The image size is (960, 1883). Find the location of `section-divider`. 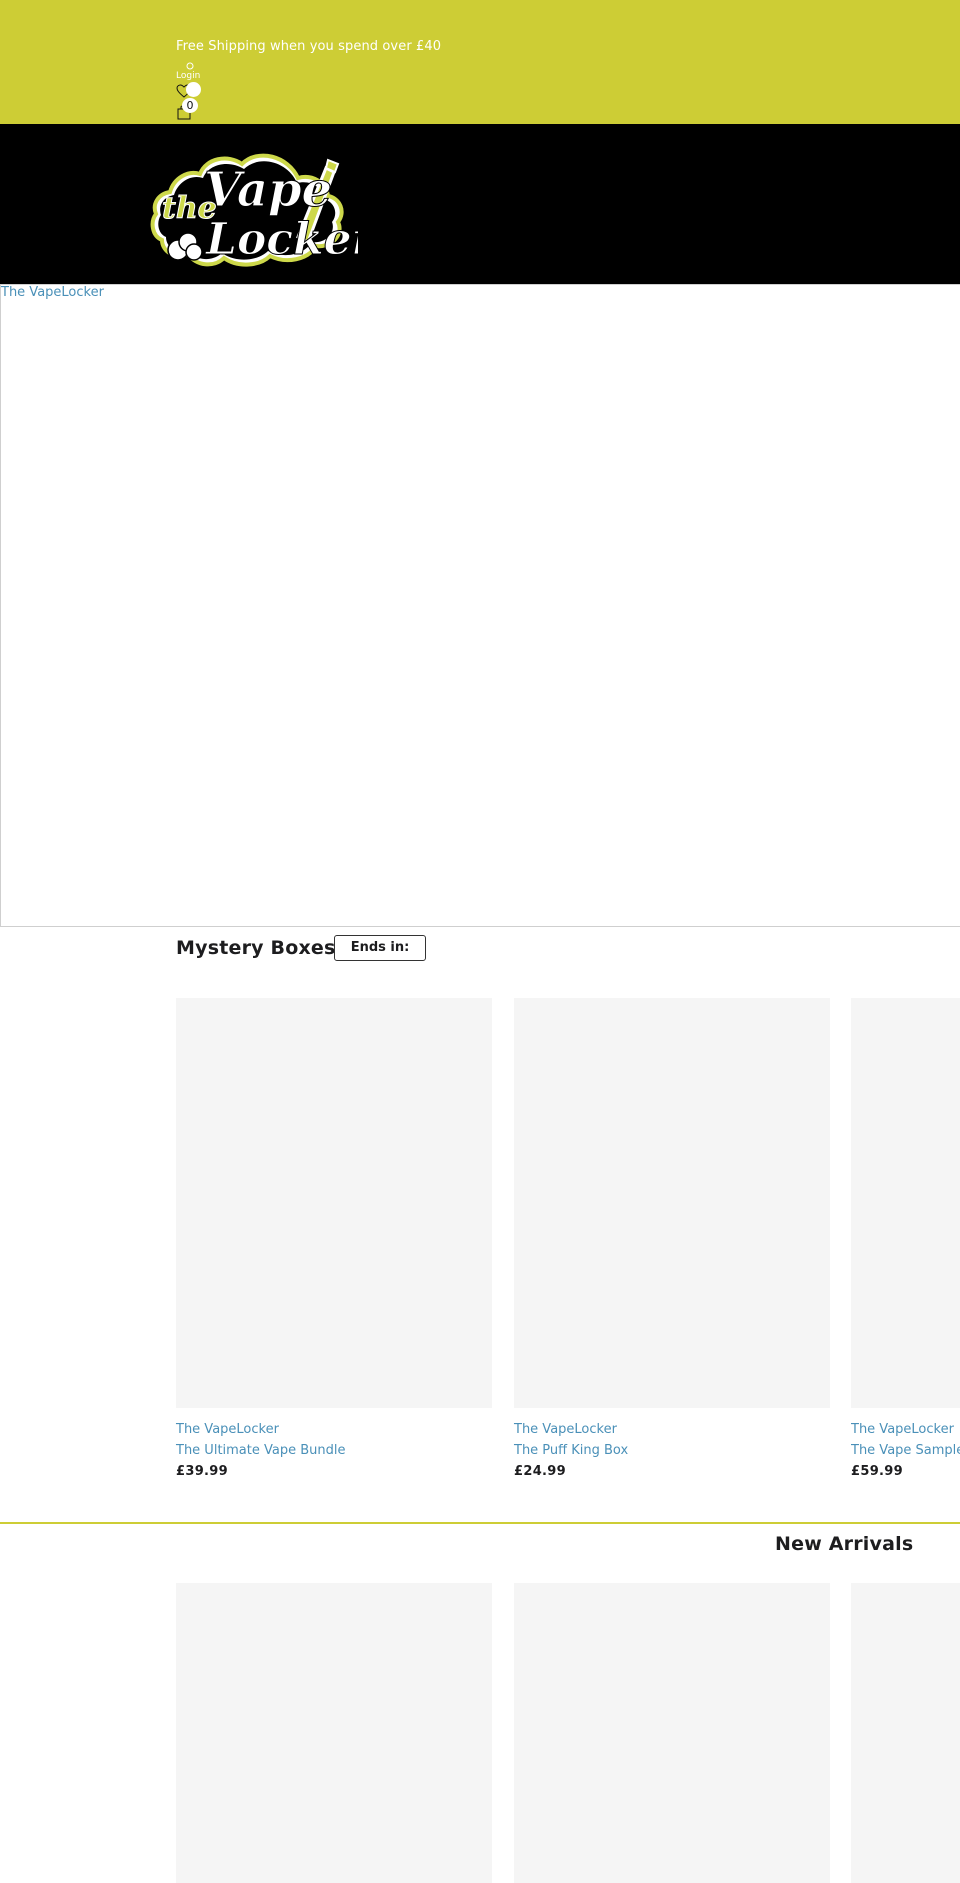

section-divider is located at coordinates (480, 1523).